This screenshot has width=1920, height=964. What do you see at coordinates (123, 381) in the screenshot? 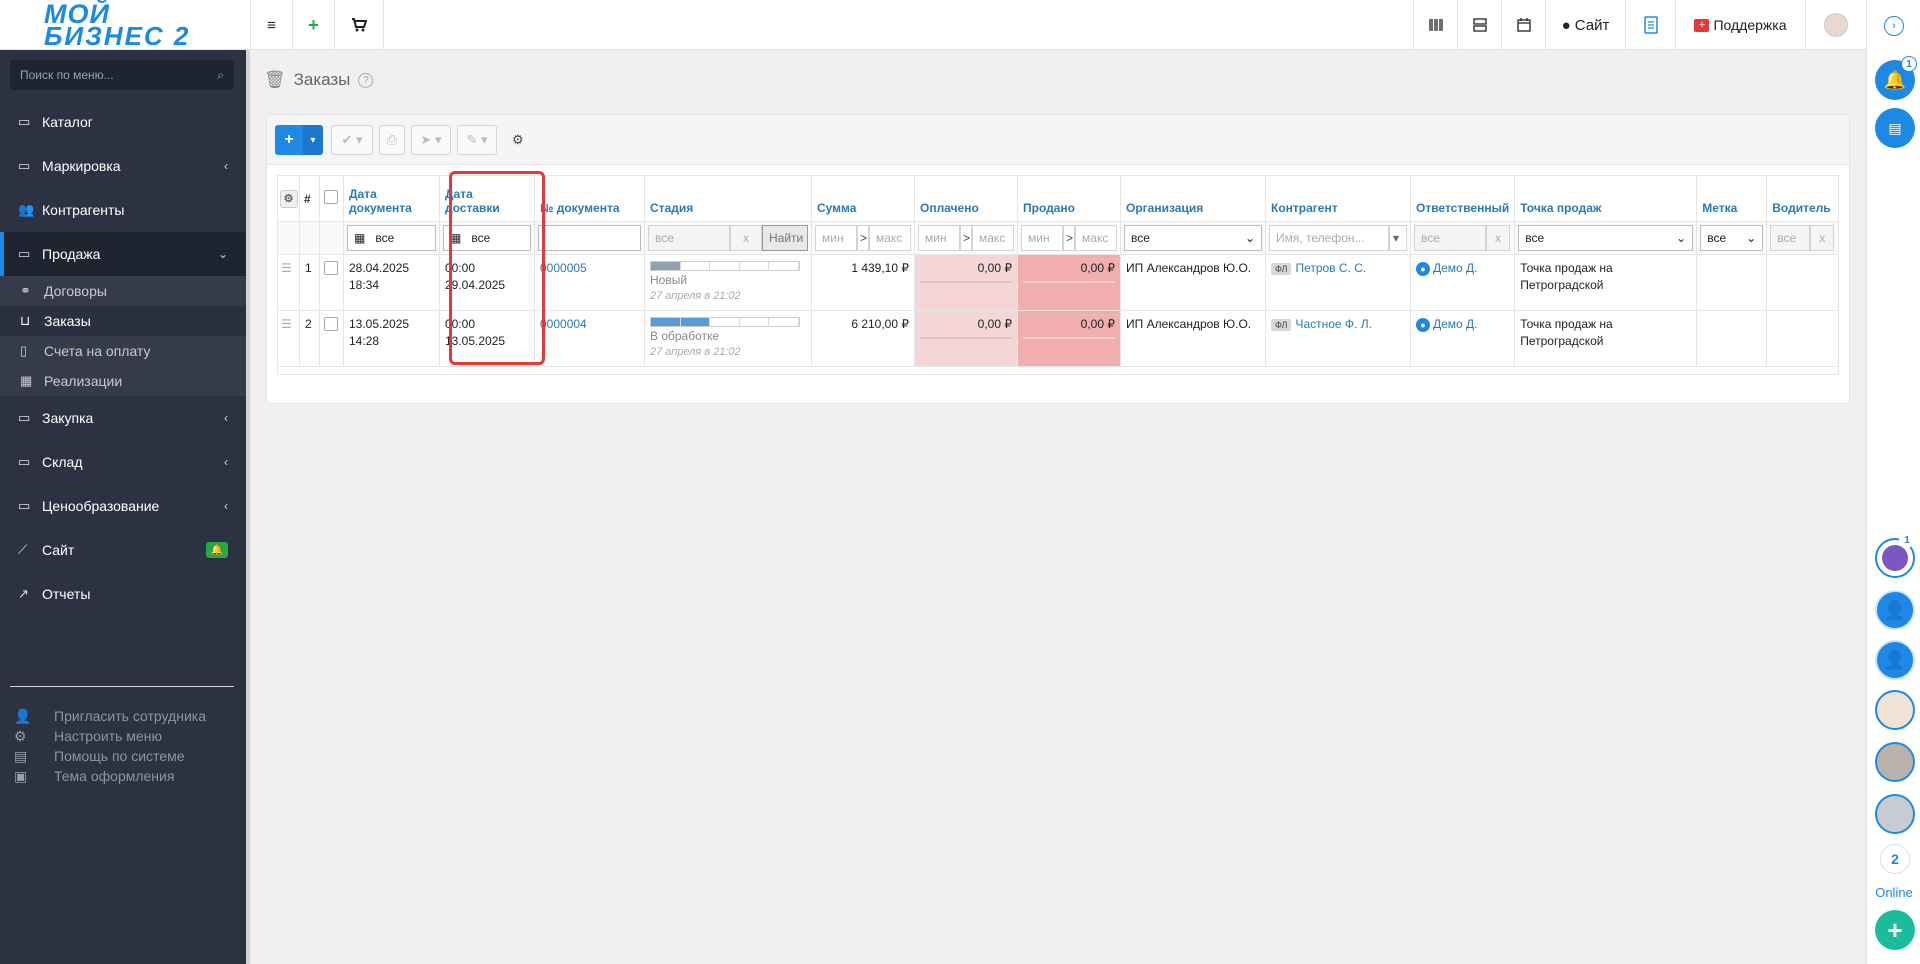
I see `sidebar-sub-realizations: ▦ Реализации` at bounding box center [123, 381].